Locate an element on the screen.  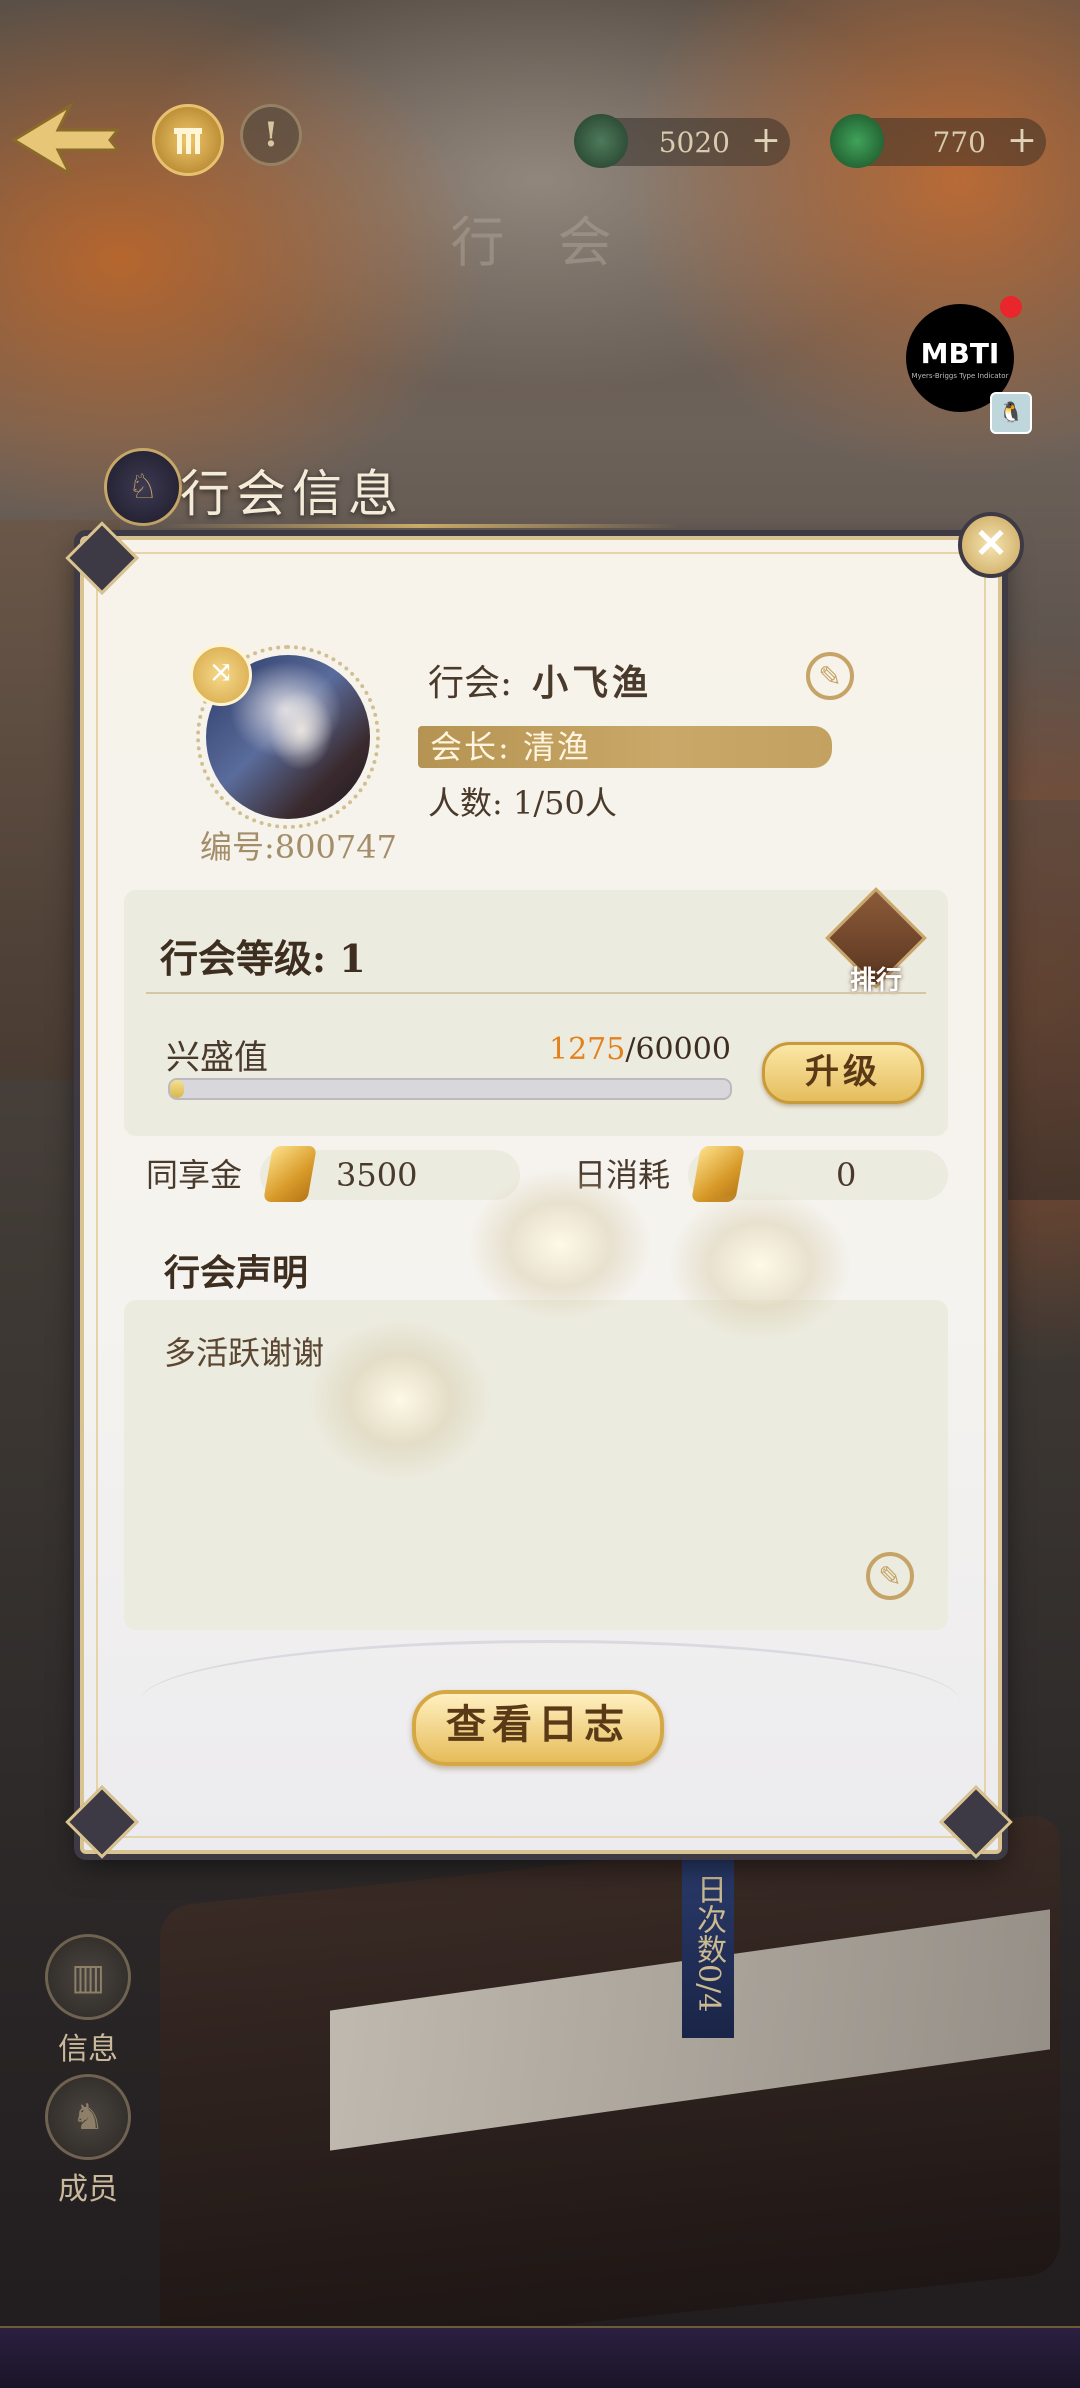
green-orb-icon is located at coordinates (857, 141).